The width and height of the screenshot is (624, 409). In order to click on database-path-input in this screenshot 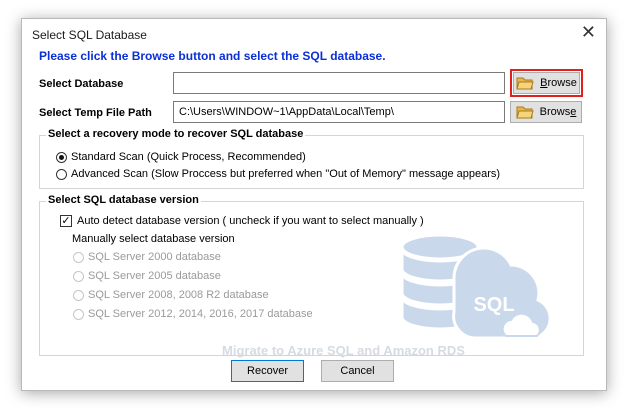, I will do `click(339, 83)`.